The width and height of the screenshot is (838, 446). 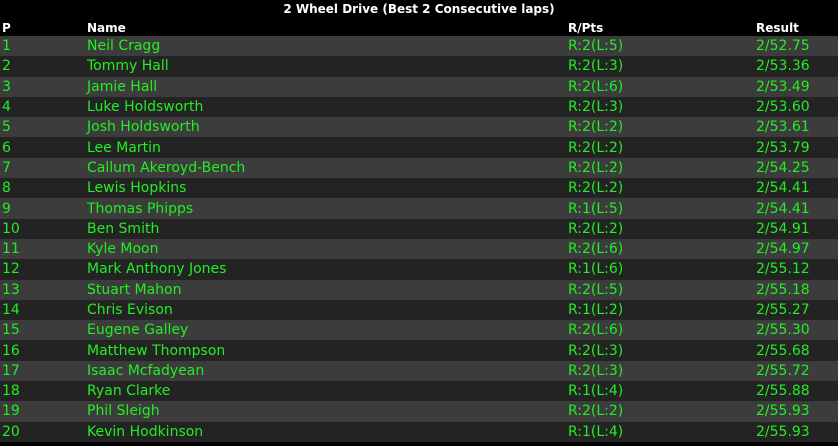 I want to click on position-cell: 11, so click(x=11, y=249).